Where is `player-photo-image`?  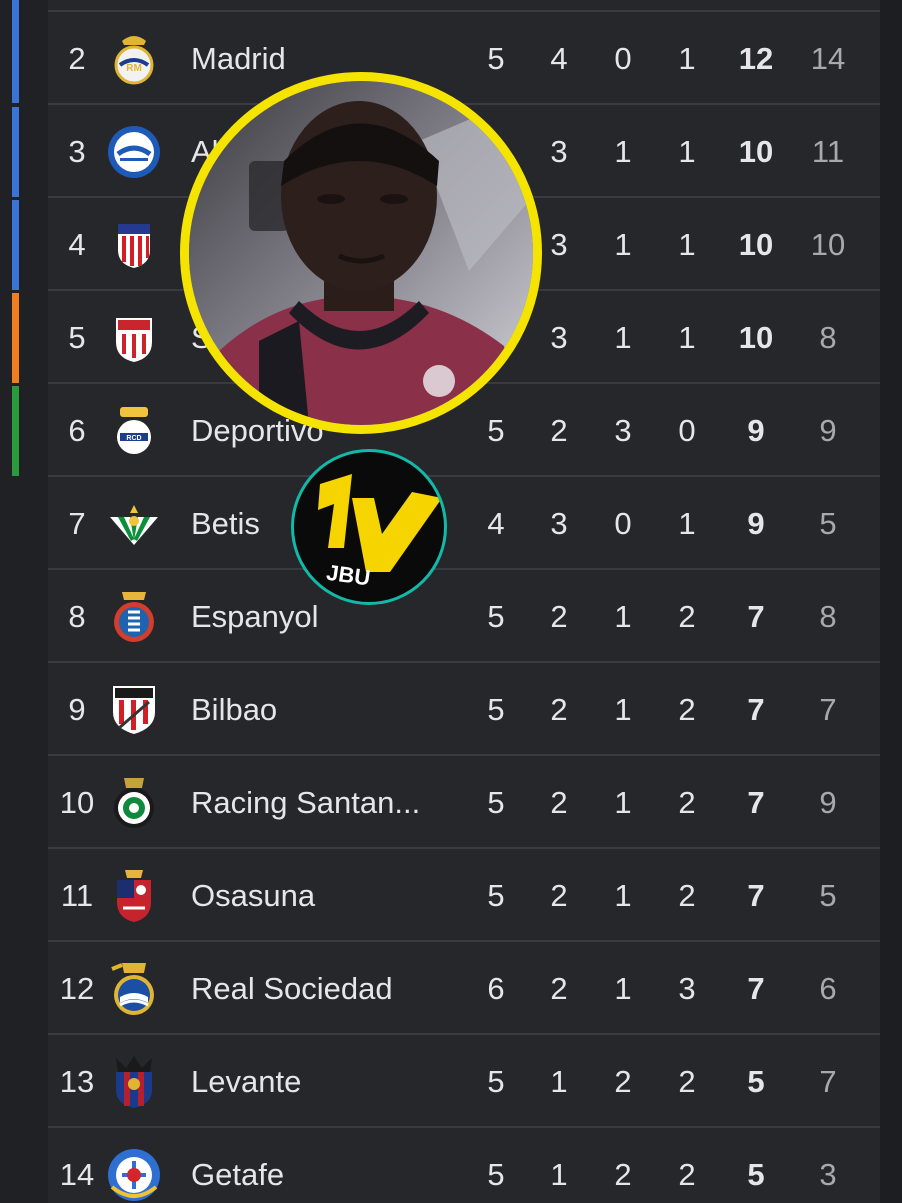 player-photo-image is located at coordinates (361, 253).